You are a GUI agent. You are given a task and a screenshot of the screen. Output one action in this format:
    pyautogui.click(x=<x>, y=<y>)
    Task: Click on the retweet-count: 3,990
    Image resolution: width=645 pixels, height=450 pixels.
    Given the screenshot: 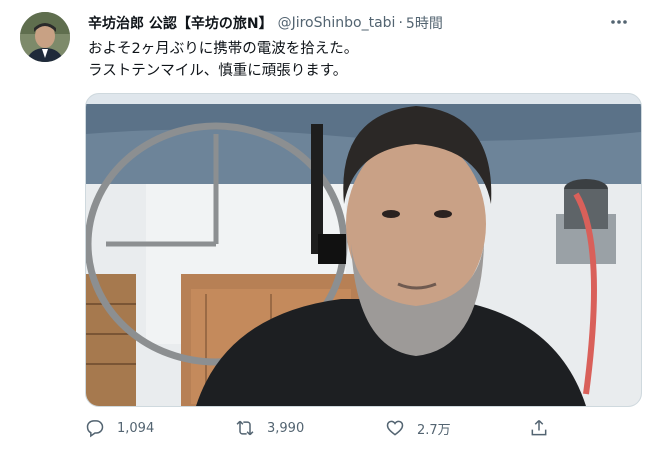 What is the action you would take?
    pyautogui.click(x=286, y=428)
    